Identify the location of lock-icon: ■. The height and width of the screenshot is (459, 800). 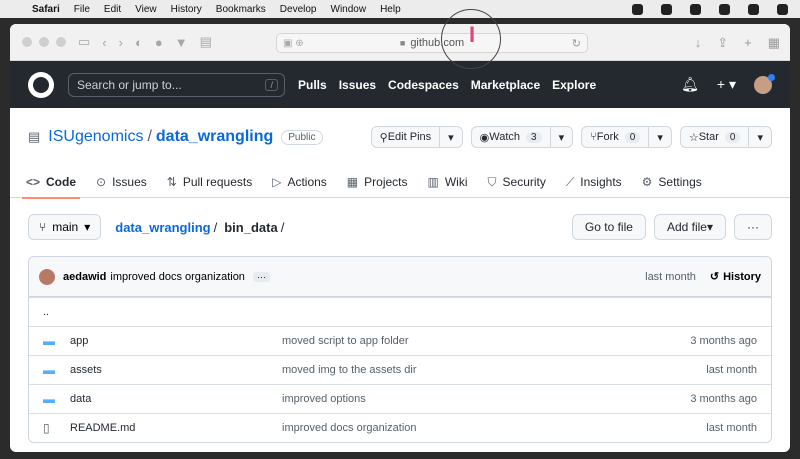
(402, 43).